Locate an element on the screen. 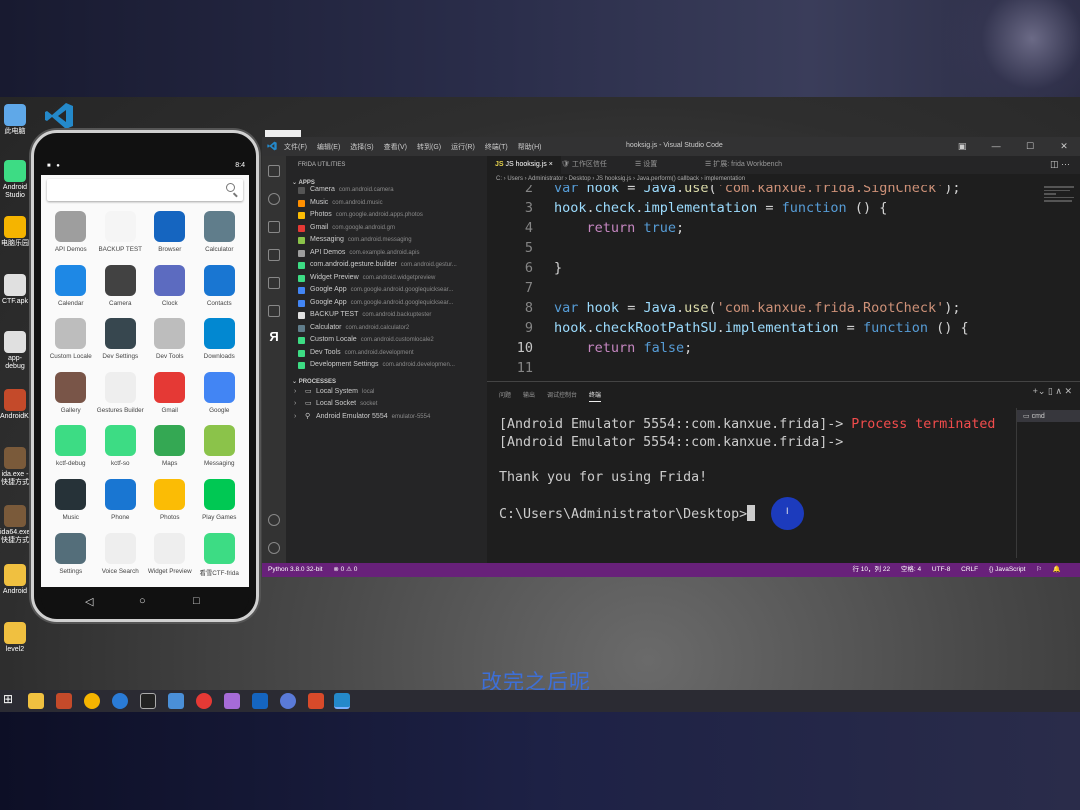 The height and width of the screenshot is (810, 1080). app2-taskbar-icon is located at coordinates (232, 701).